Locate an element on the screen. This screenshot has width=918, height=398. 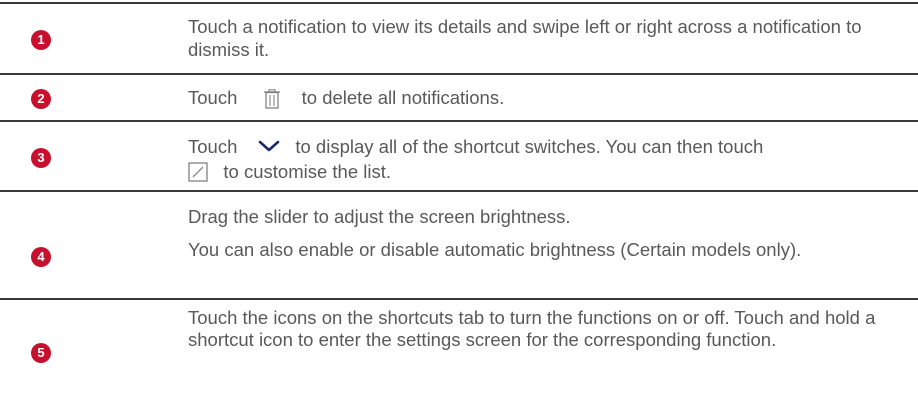
callout-number-badge: 1 is located at coordinates (41, 40).